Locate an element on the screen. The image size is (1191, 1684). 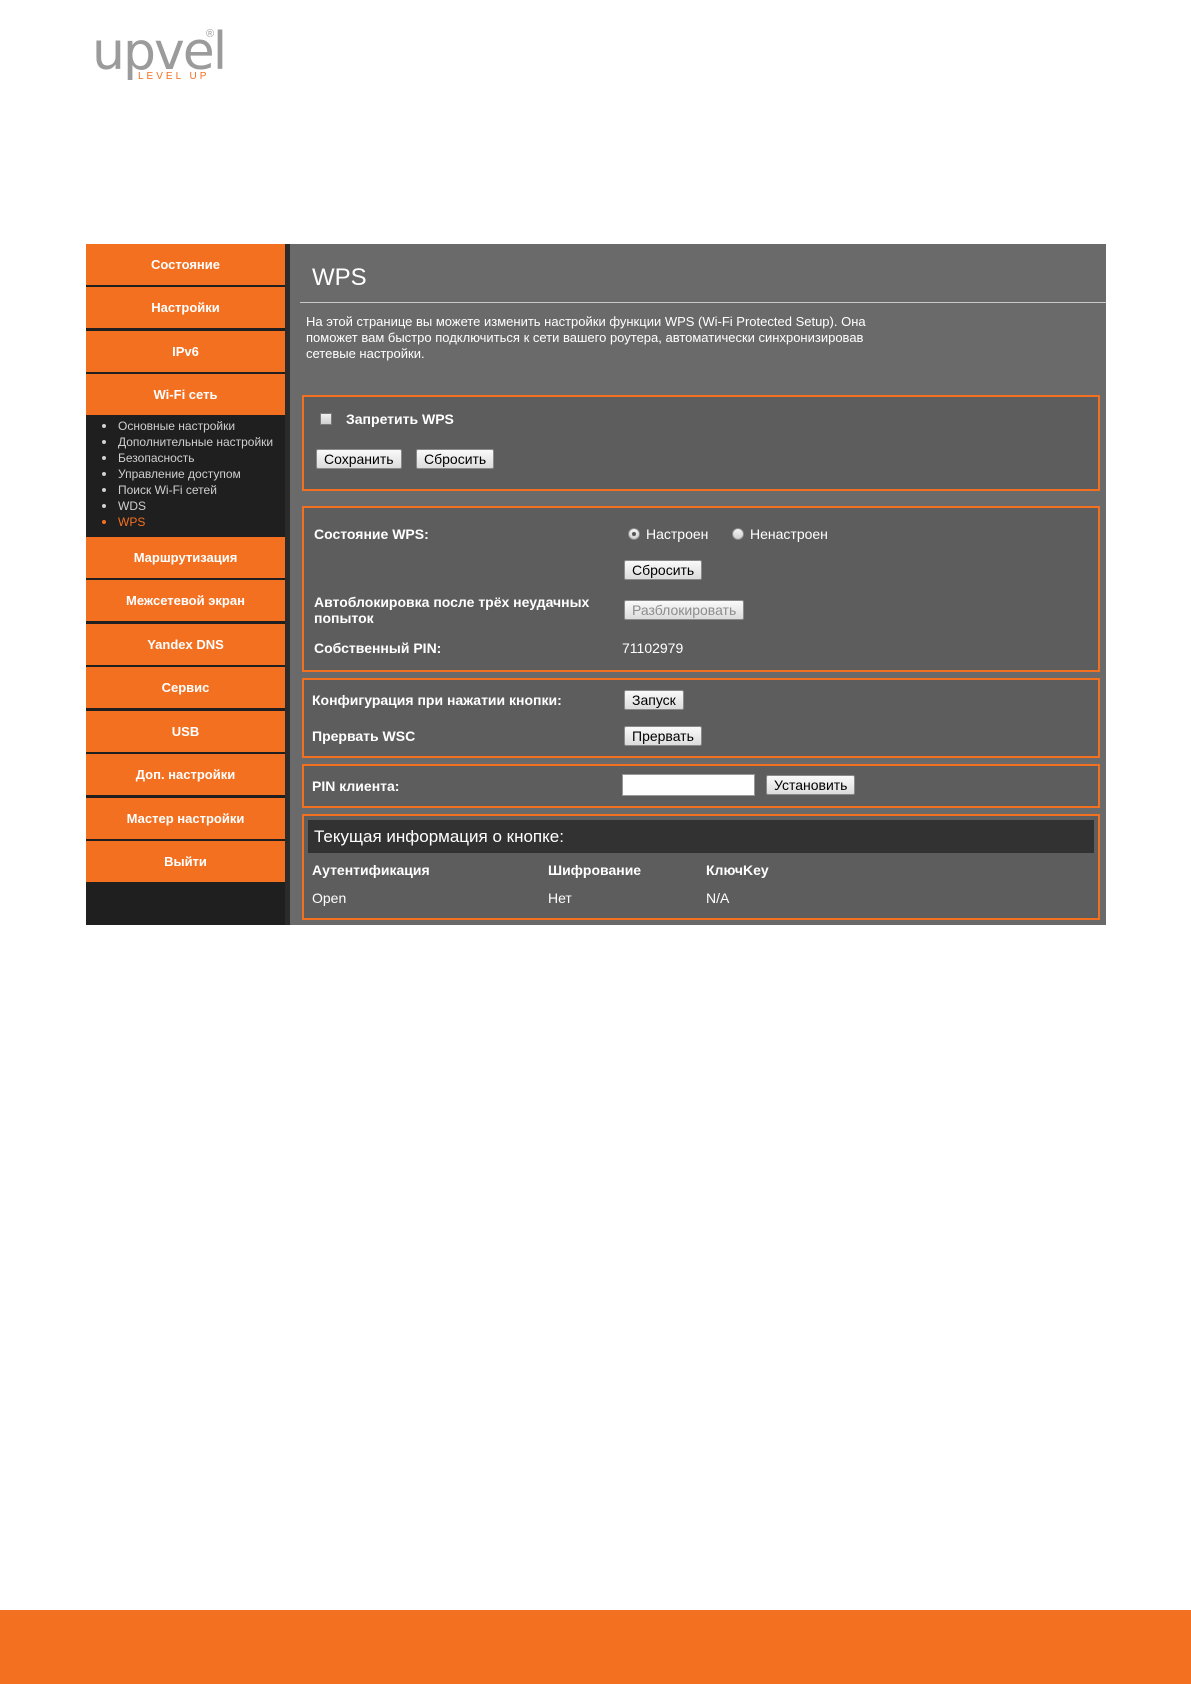
submenu-wifi-scan: Поиск Wi-Fi сетей is located at coordinates (159, 490).